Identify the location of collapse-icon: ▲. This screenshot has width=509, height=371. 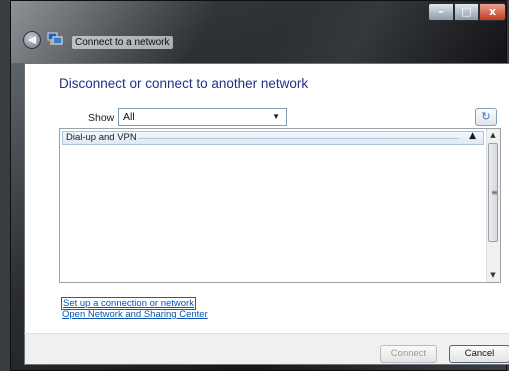
(472, 136).